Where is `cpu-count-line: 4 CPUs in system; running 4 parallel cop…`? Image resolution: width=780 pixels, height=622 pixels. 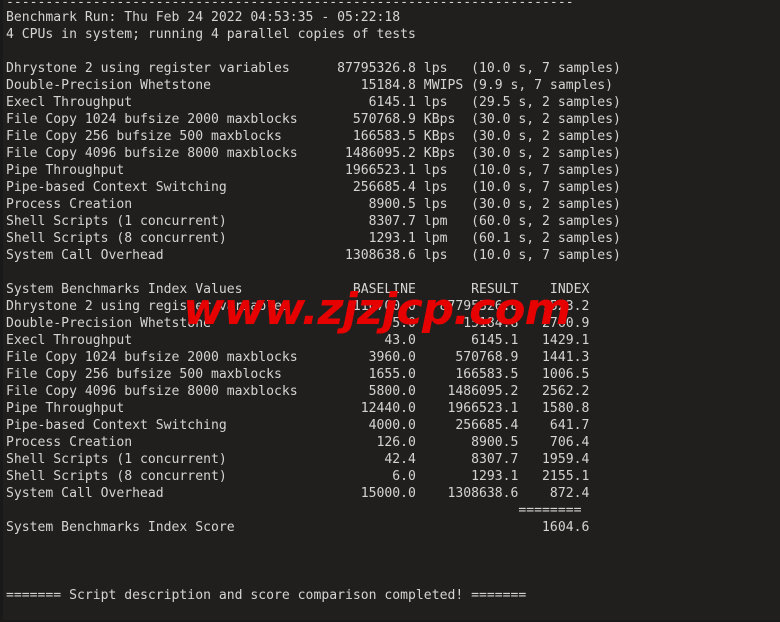 cpu-count-line: 4 CPUs in system; running 4 parallel cop… is located at coordinates (211, 34).